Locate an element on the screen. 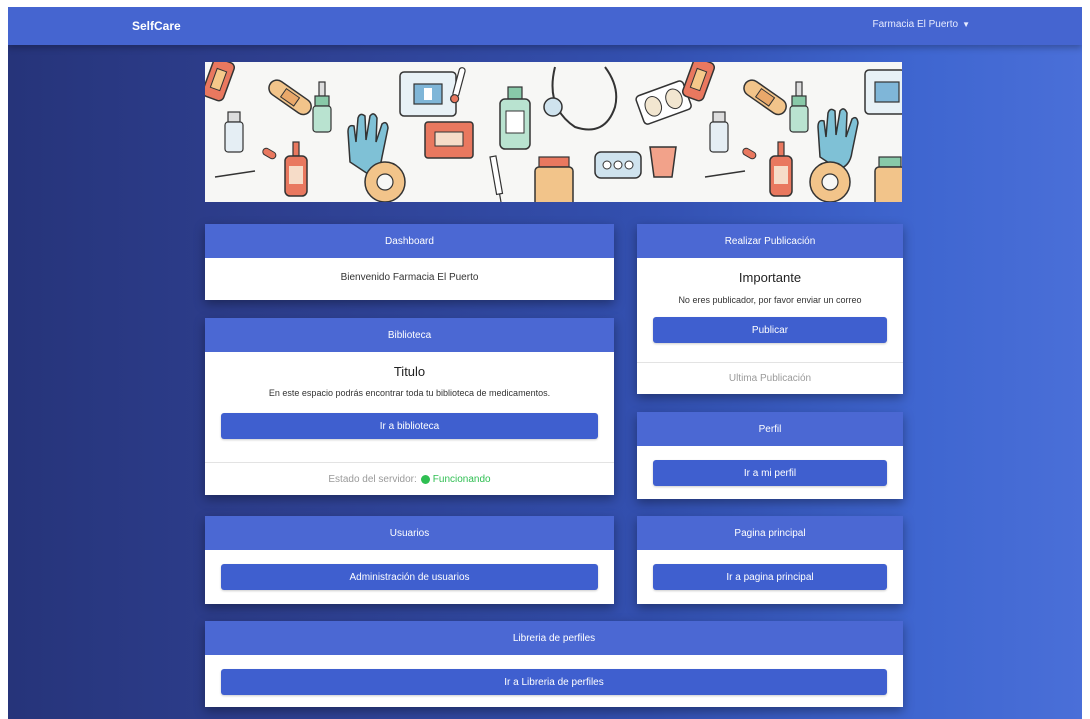 Image resolution: width=1090 pixels, height=719 pixels. server-status-label: Estado del servidor: is located at coordinates (372, 479).